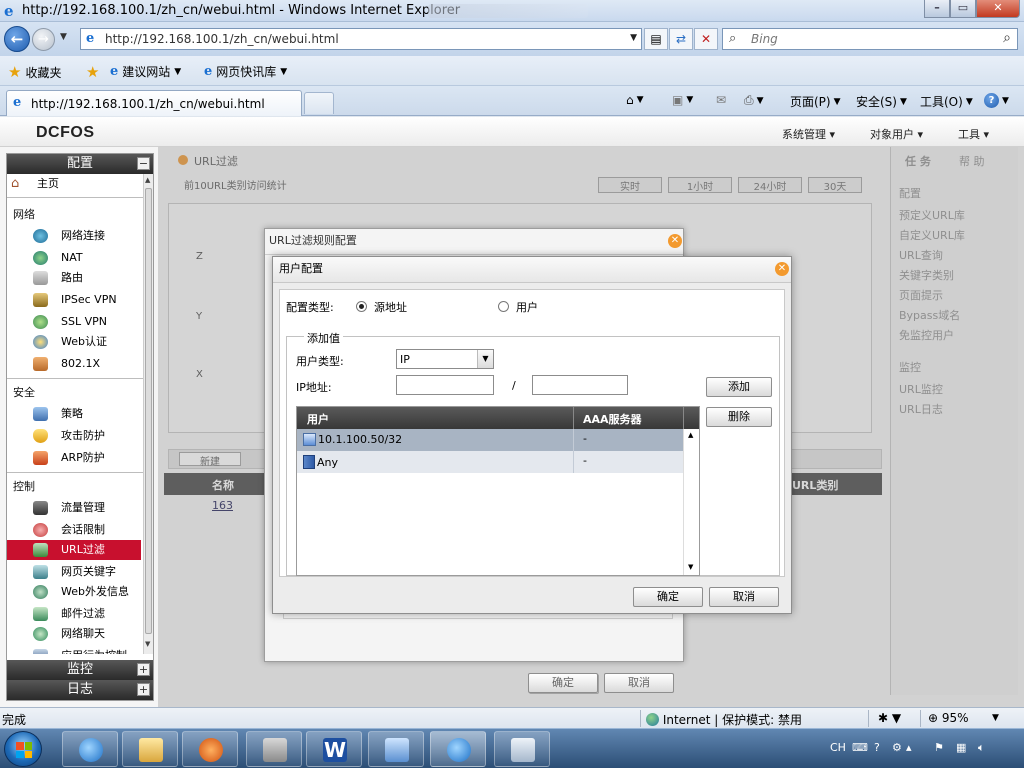 The height and width of the screenshot is (768, 1024). What do you see at coordinates (458, 749) in the screenshot?
I see `taskbar-ie-active` at bounding box center [458, 749].